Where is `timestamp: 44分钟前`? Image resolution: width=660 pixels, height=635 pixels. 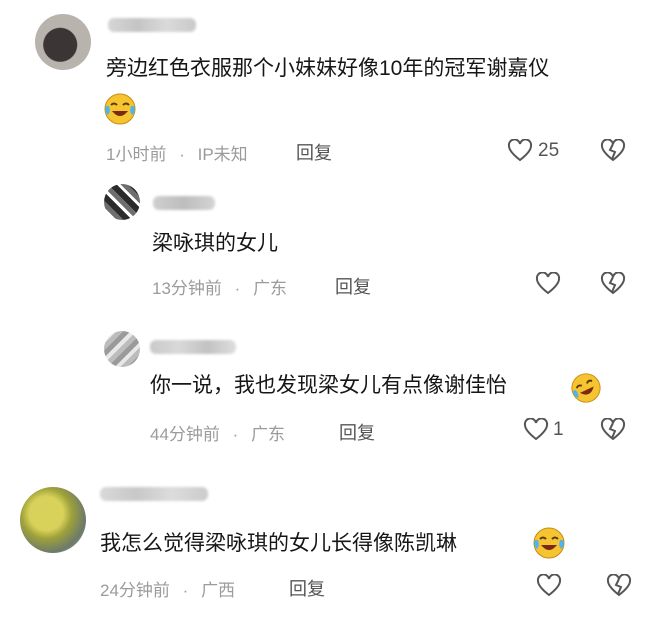
timestamp: 44分钟前 is located at coordinates (185, 434).